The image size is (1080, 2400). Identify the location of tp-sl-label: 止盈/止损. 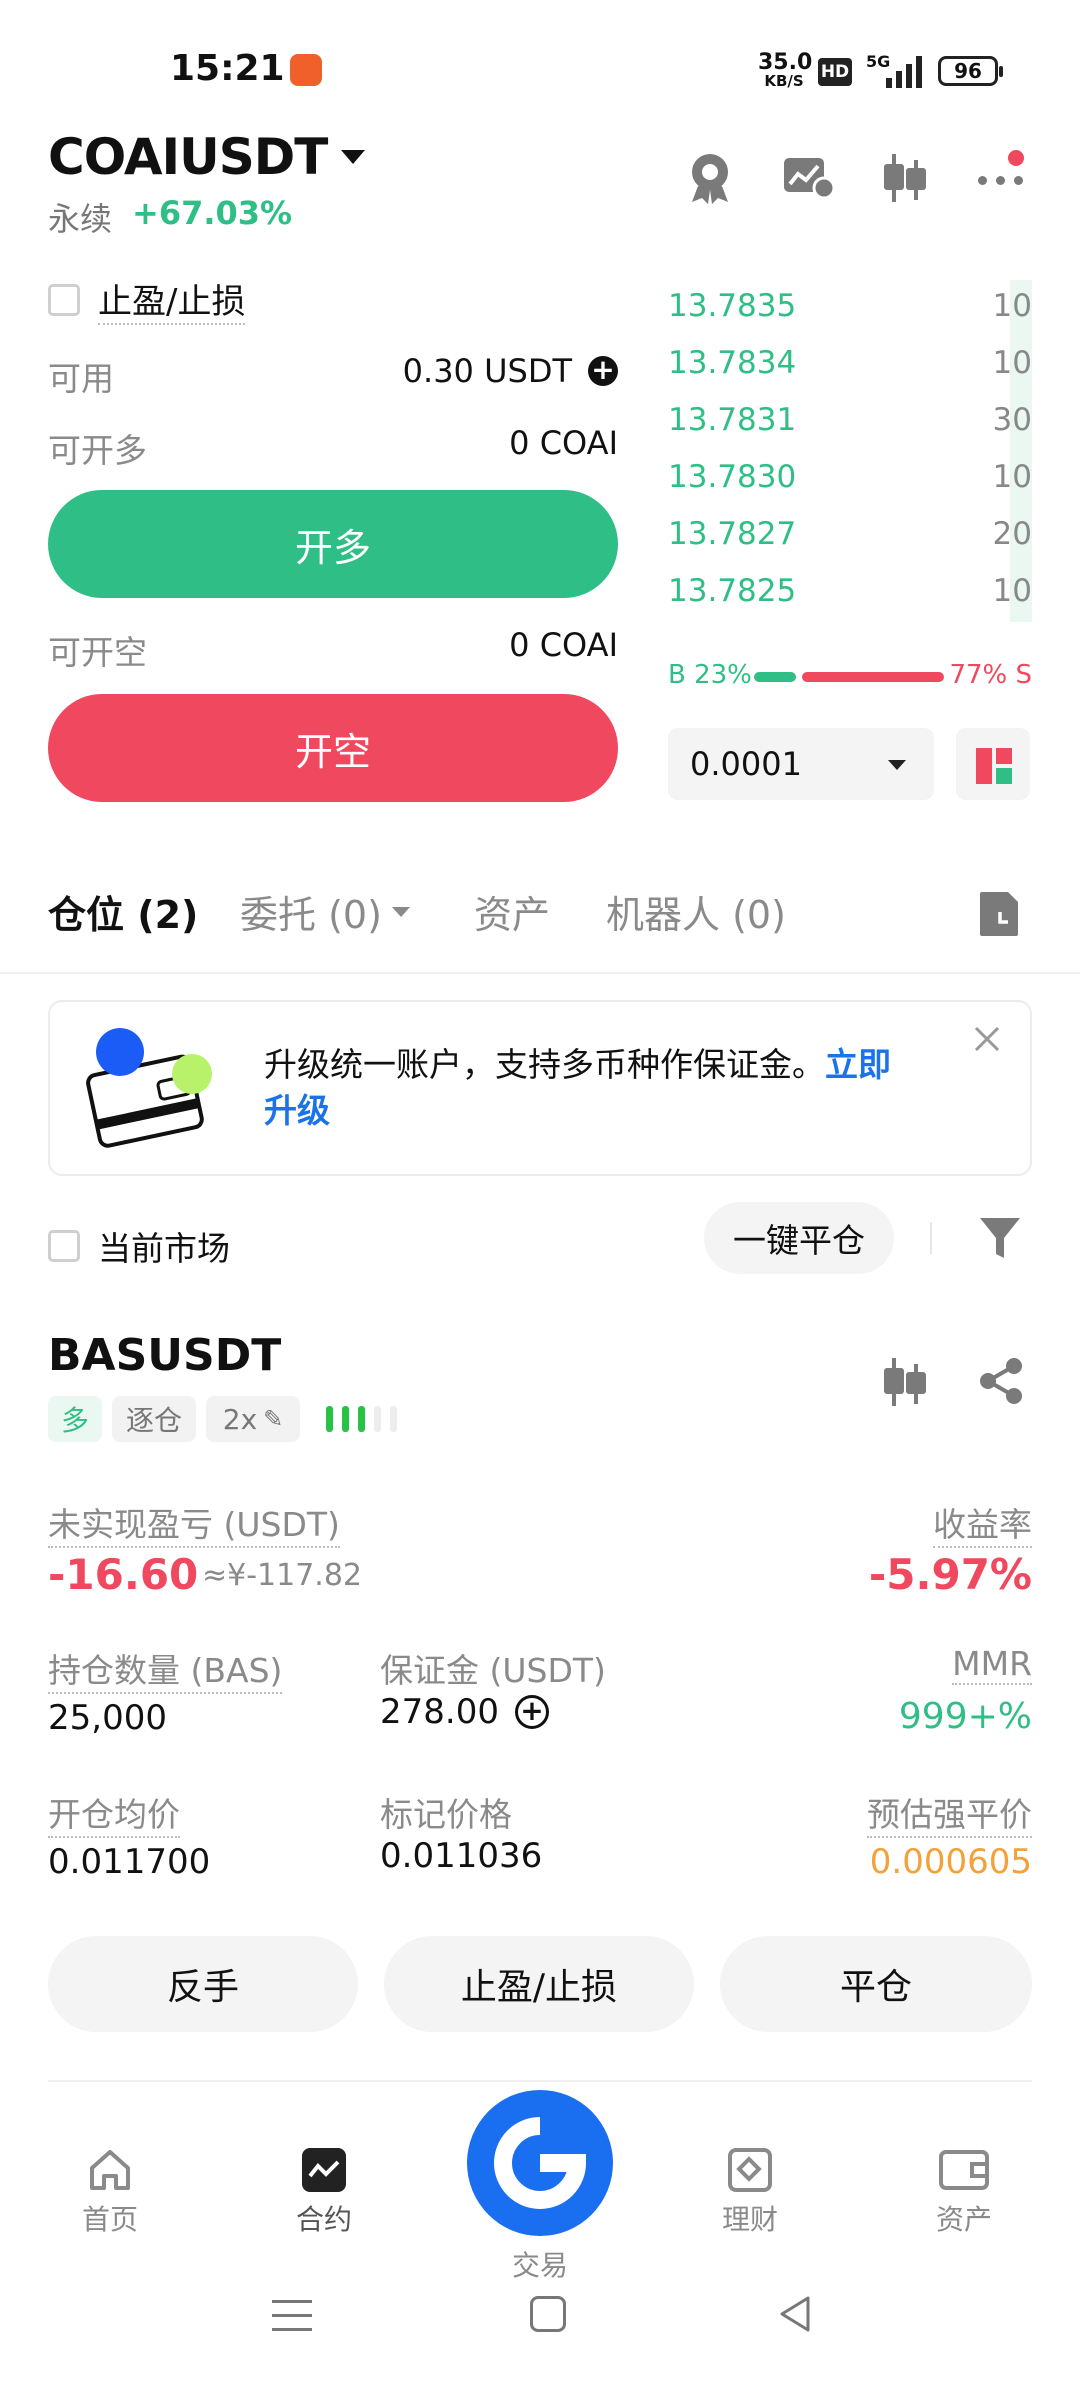
(172, 299).